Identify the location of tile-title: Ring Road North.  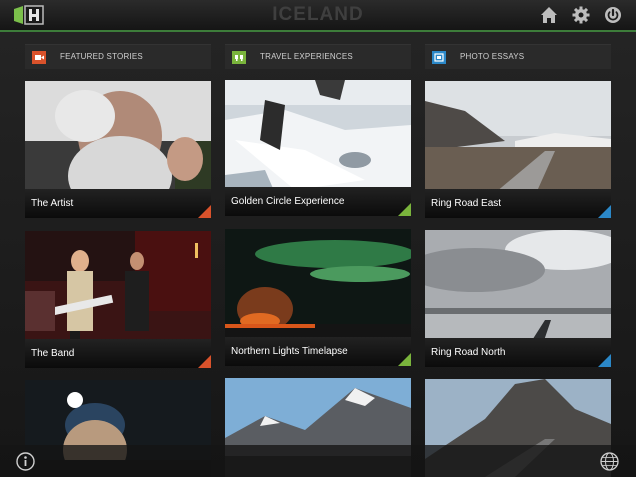
(468, 352).